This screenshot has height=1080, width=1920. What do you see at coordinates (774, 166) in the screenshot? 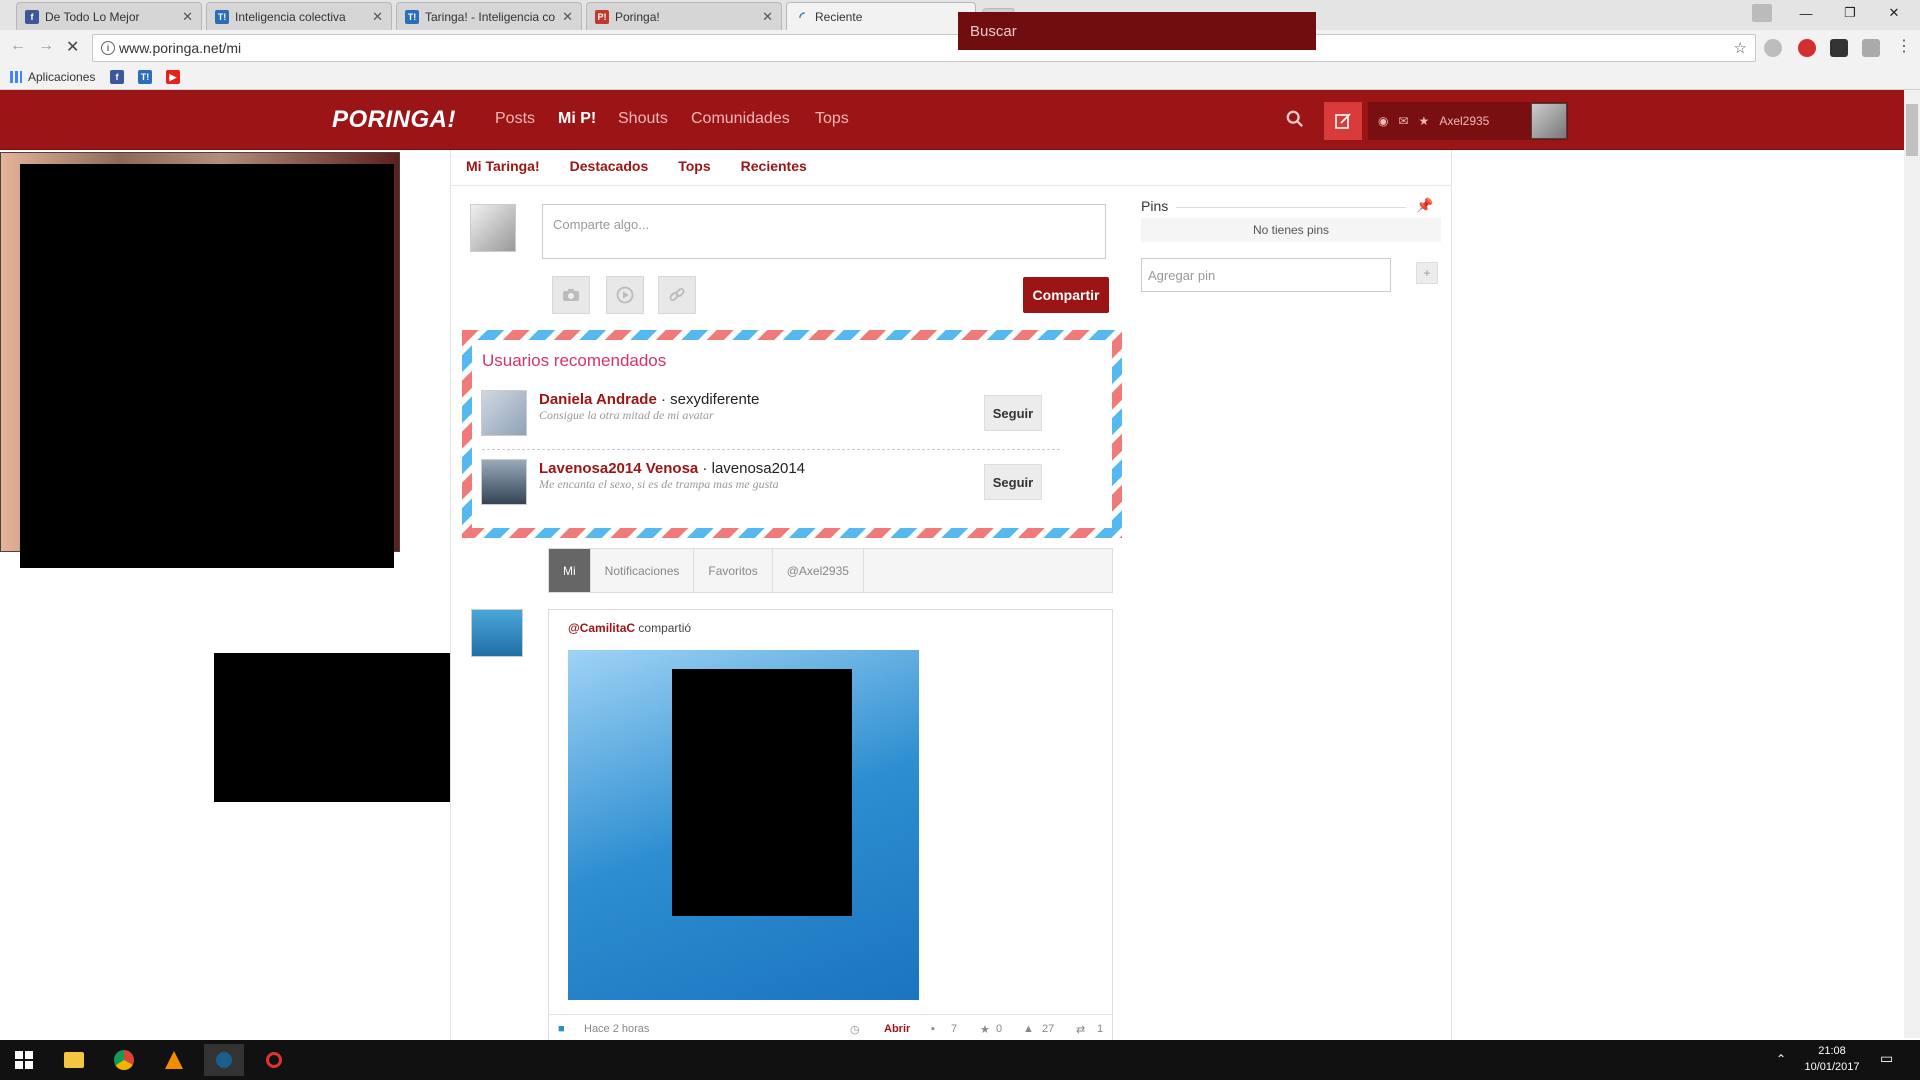
I see `subnav-recientes: Recientes` at bounding box center [774, 166].